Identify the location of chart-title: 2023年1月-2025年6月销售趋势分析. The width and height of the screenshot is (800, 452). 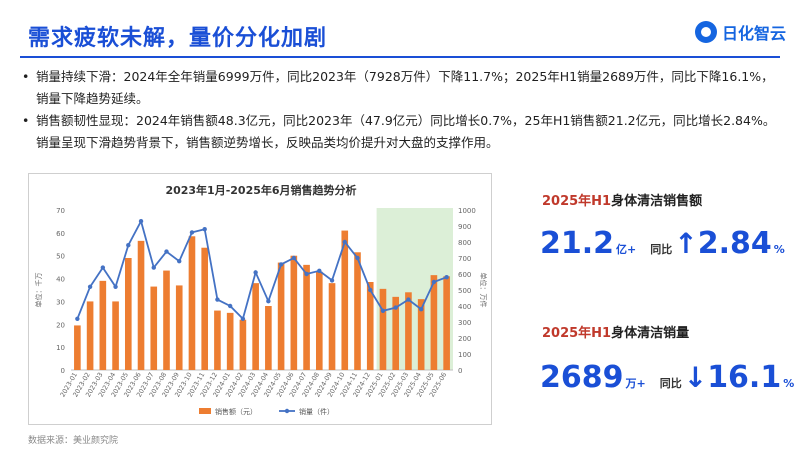
(260, 190).